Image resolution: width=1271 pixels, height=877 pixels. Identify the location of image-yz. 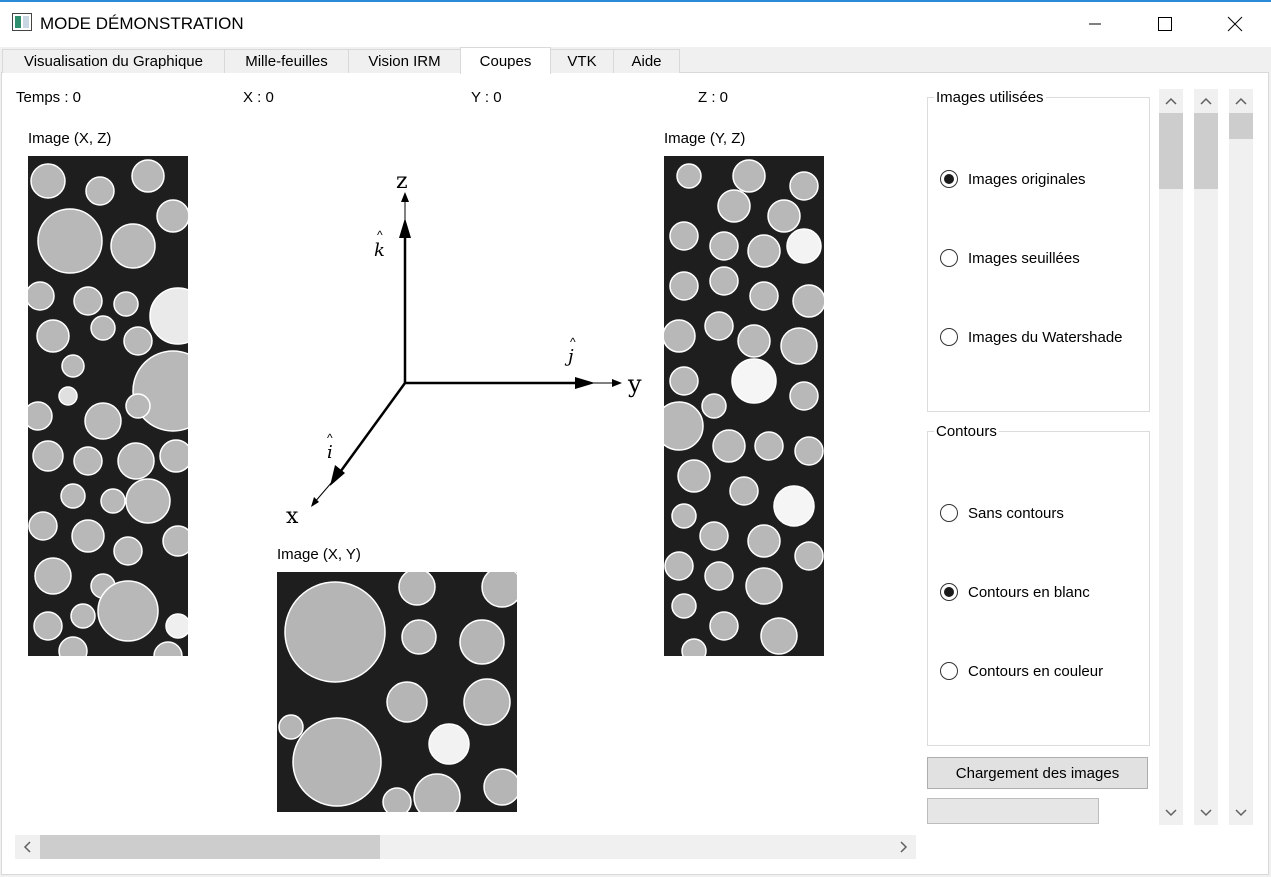
(744, 406).